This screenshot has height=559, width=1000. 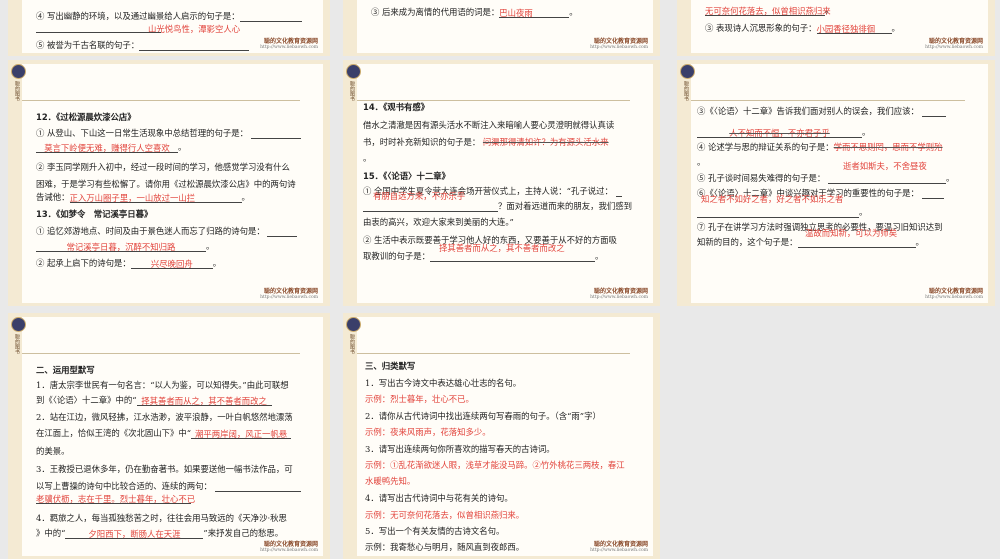 What do you see at coordinates (169, 16) in the screenshot?
I see `question-line: ④ 写出幽静的环境，以及通过幽景给人启示的句子是：` at bounding box center [169, 16].